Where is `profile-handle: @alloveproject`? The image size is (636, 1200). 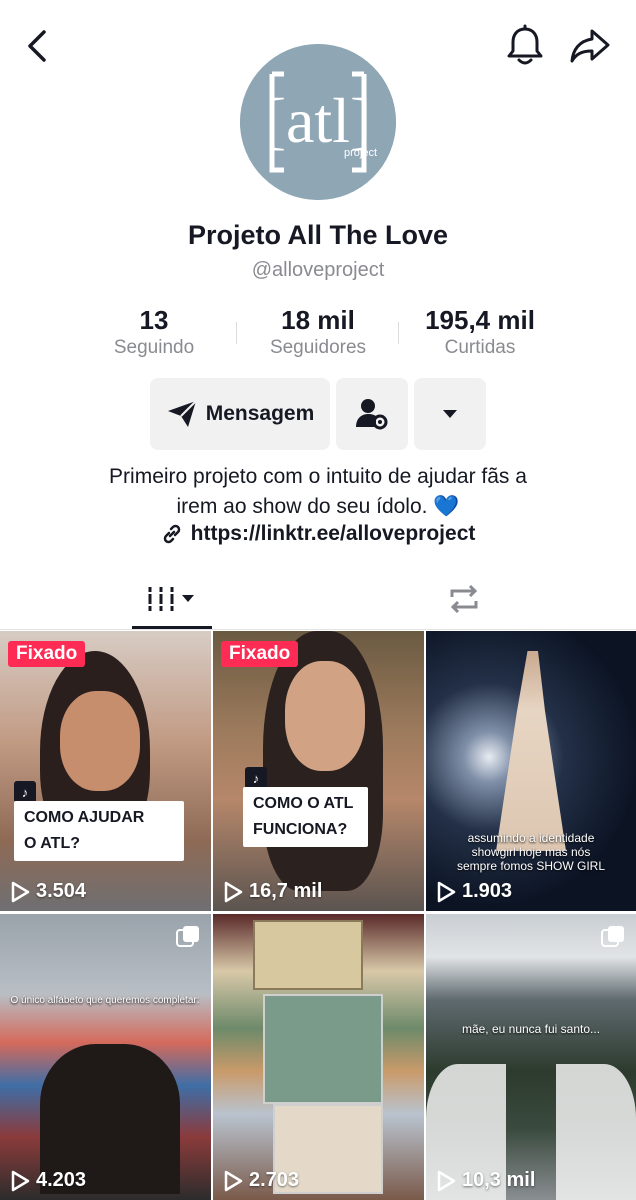
profile-handle: @alloveproject is located at coordinates (318, 270).